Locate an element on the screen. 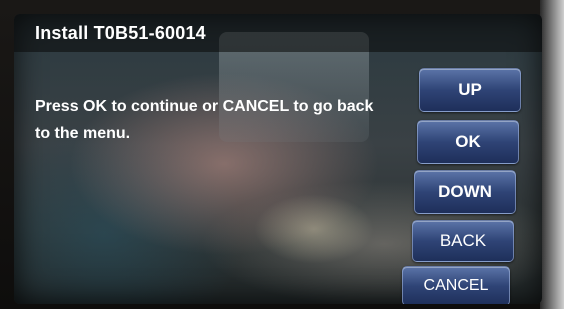  screen-reflection-light is located at coordinates (314, 229).